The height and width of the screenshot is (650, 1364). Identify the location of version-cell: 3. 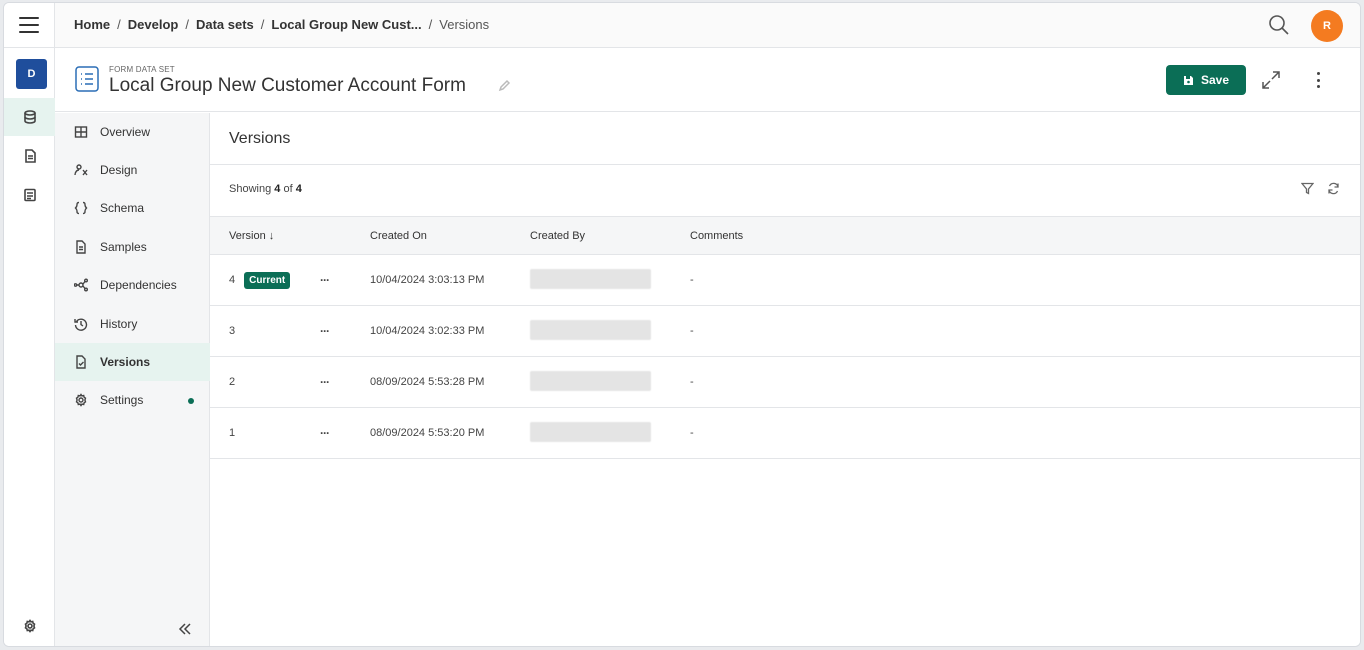
(256, 331).